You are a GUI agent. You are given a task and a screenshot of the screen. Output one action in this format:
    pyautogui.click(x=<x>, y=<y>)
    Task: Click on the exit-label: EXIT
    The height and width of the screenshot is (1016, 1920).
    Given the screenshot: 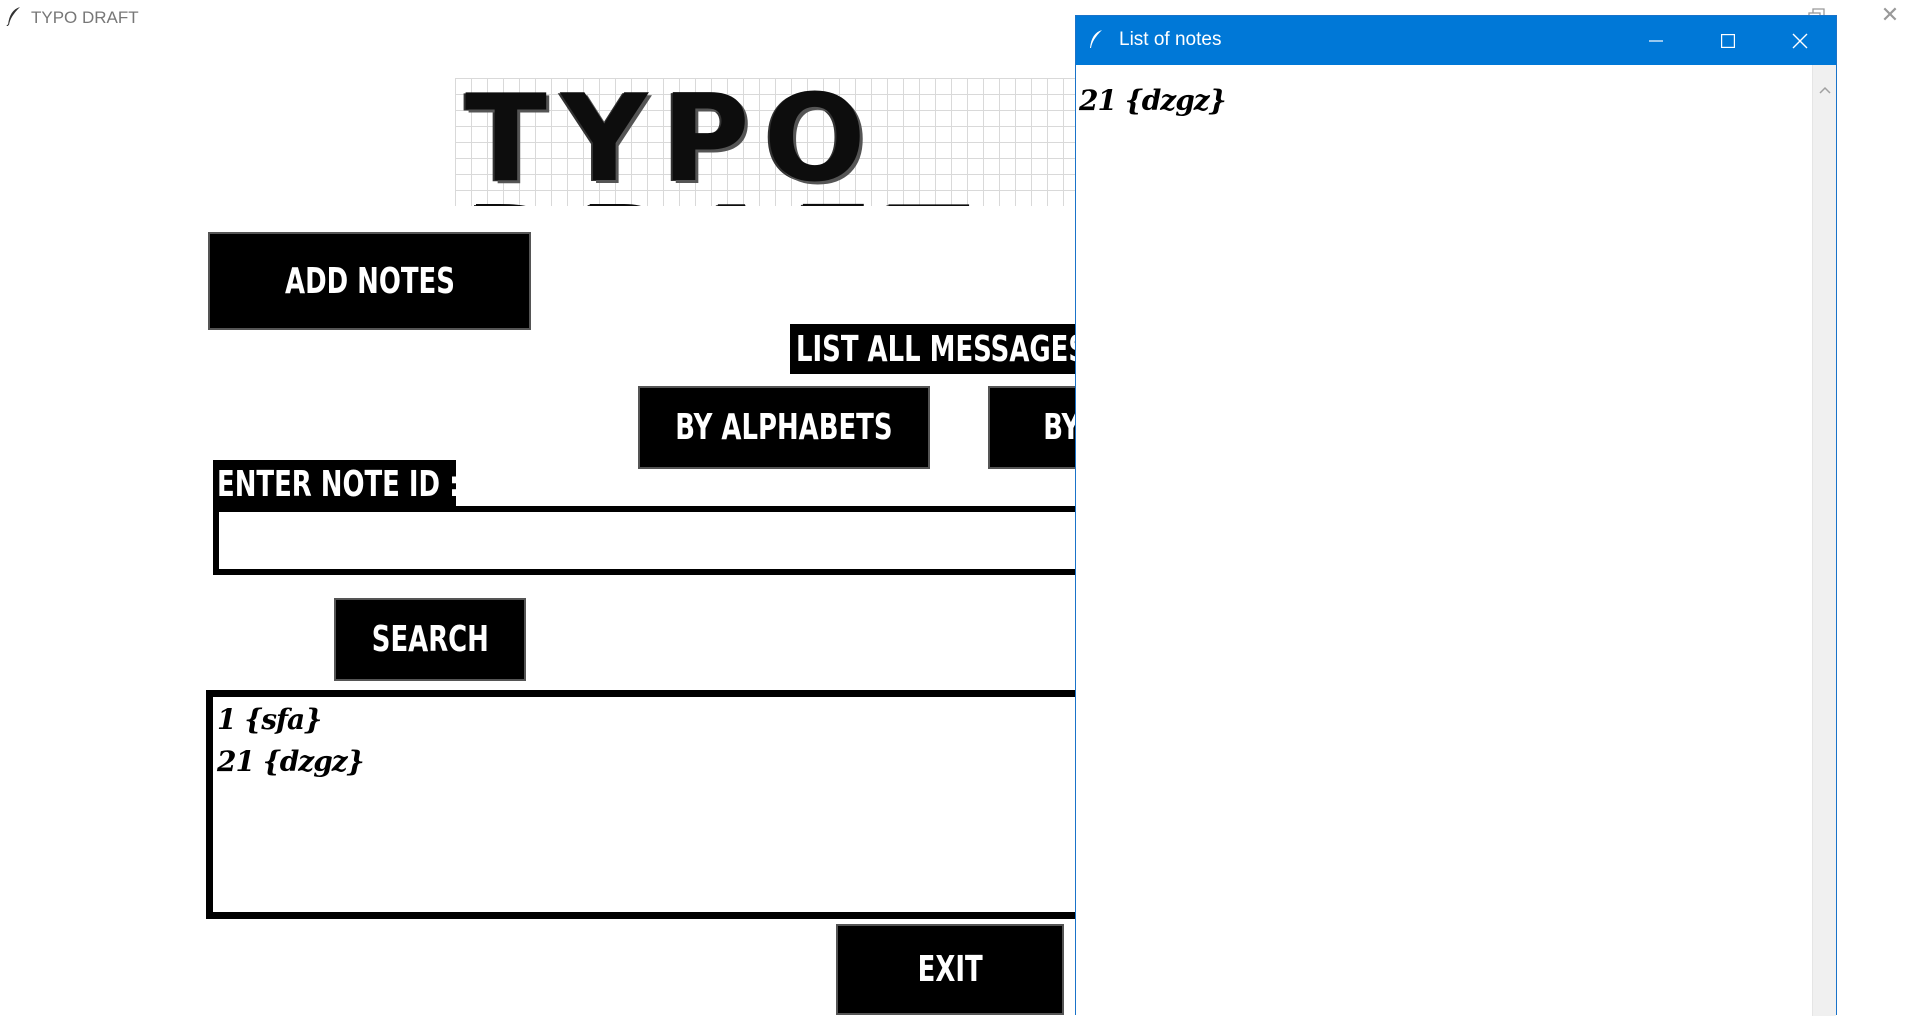 What is the action you would take?
    pyautogui.click(x=950, y=969)
    